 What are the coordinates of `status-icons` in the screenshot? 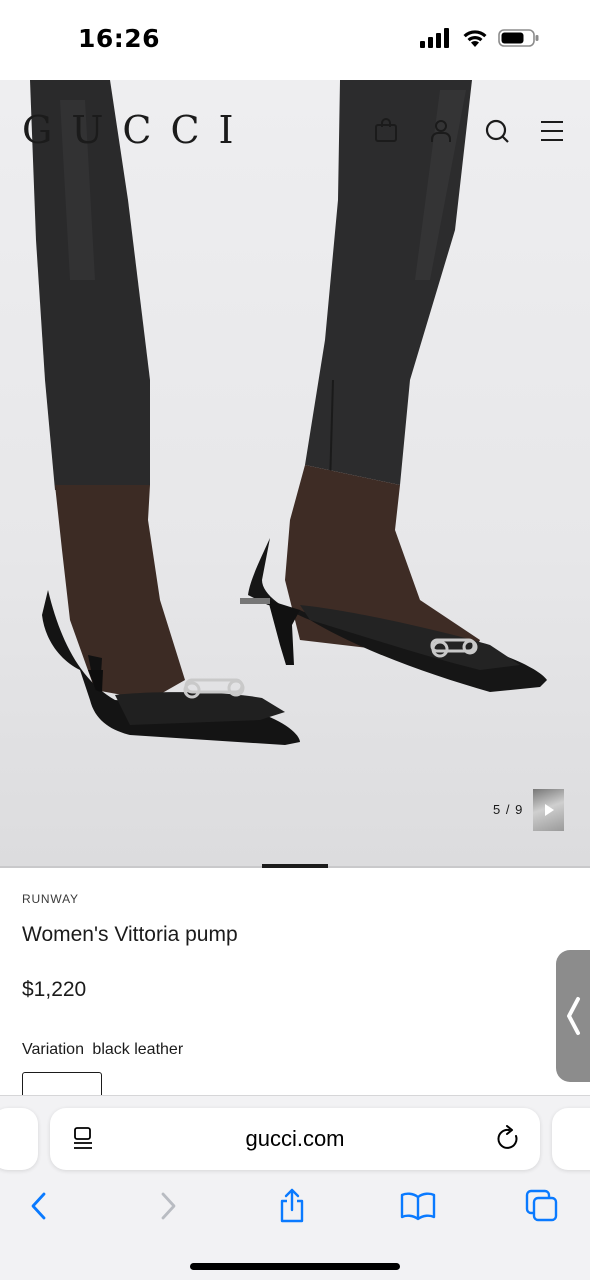 It's located at (480, 38).